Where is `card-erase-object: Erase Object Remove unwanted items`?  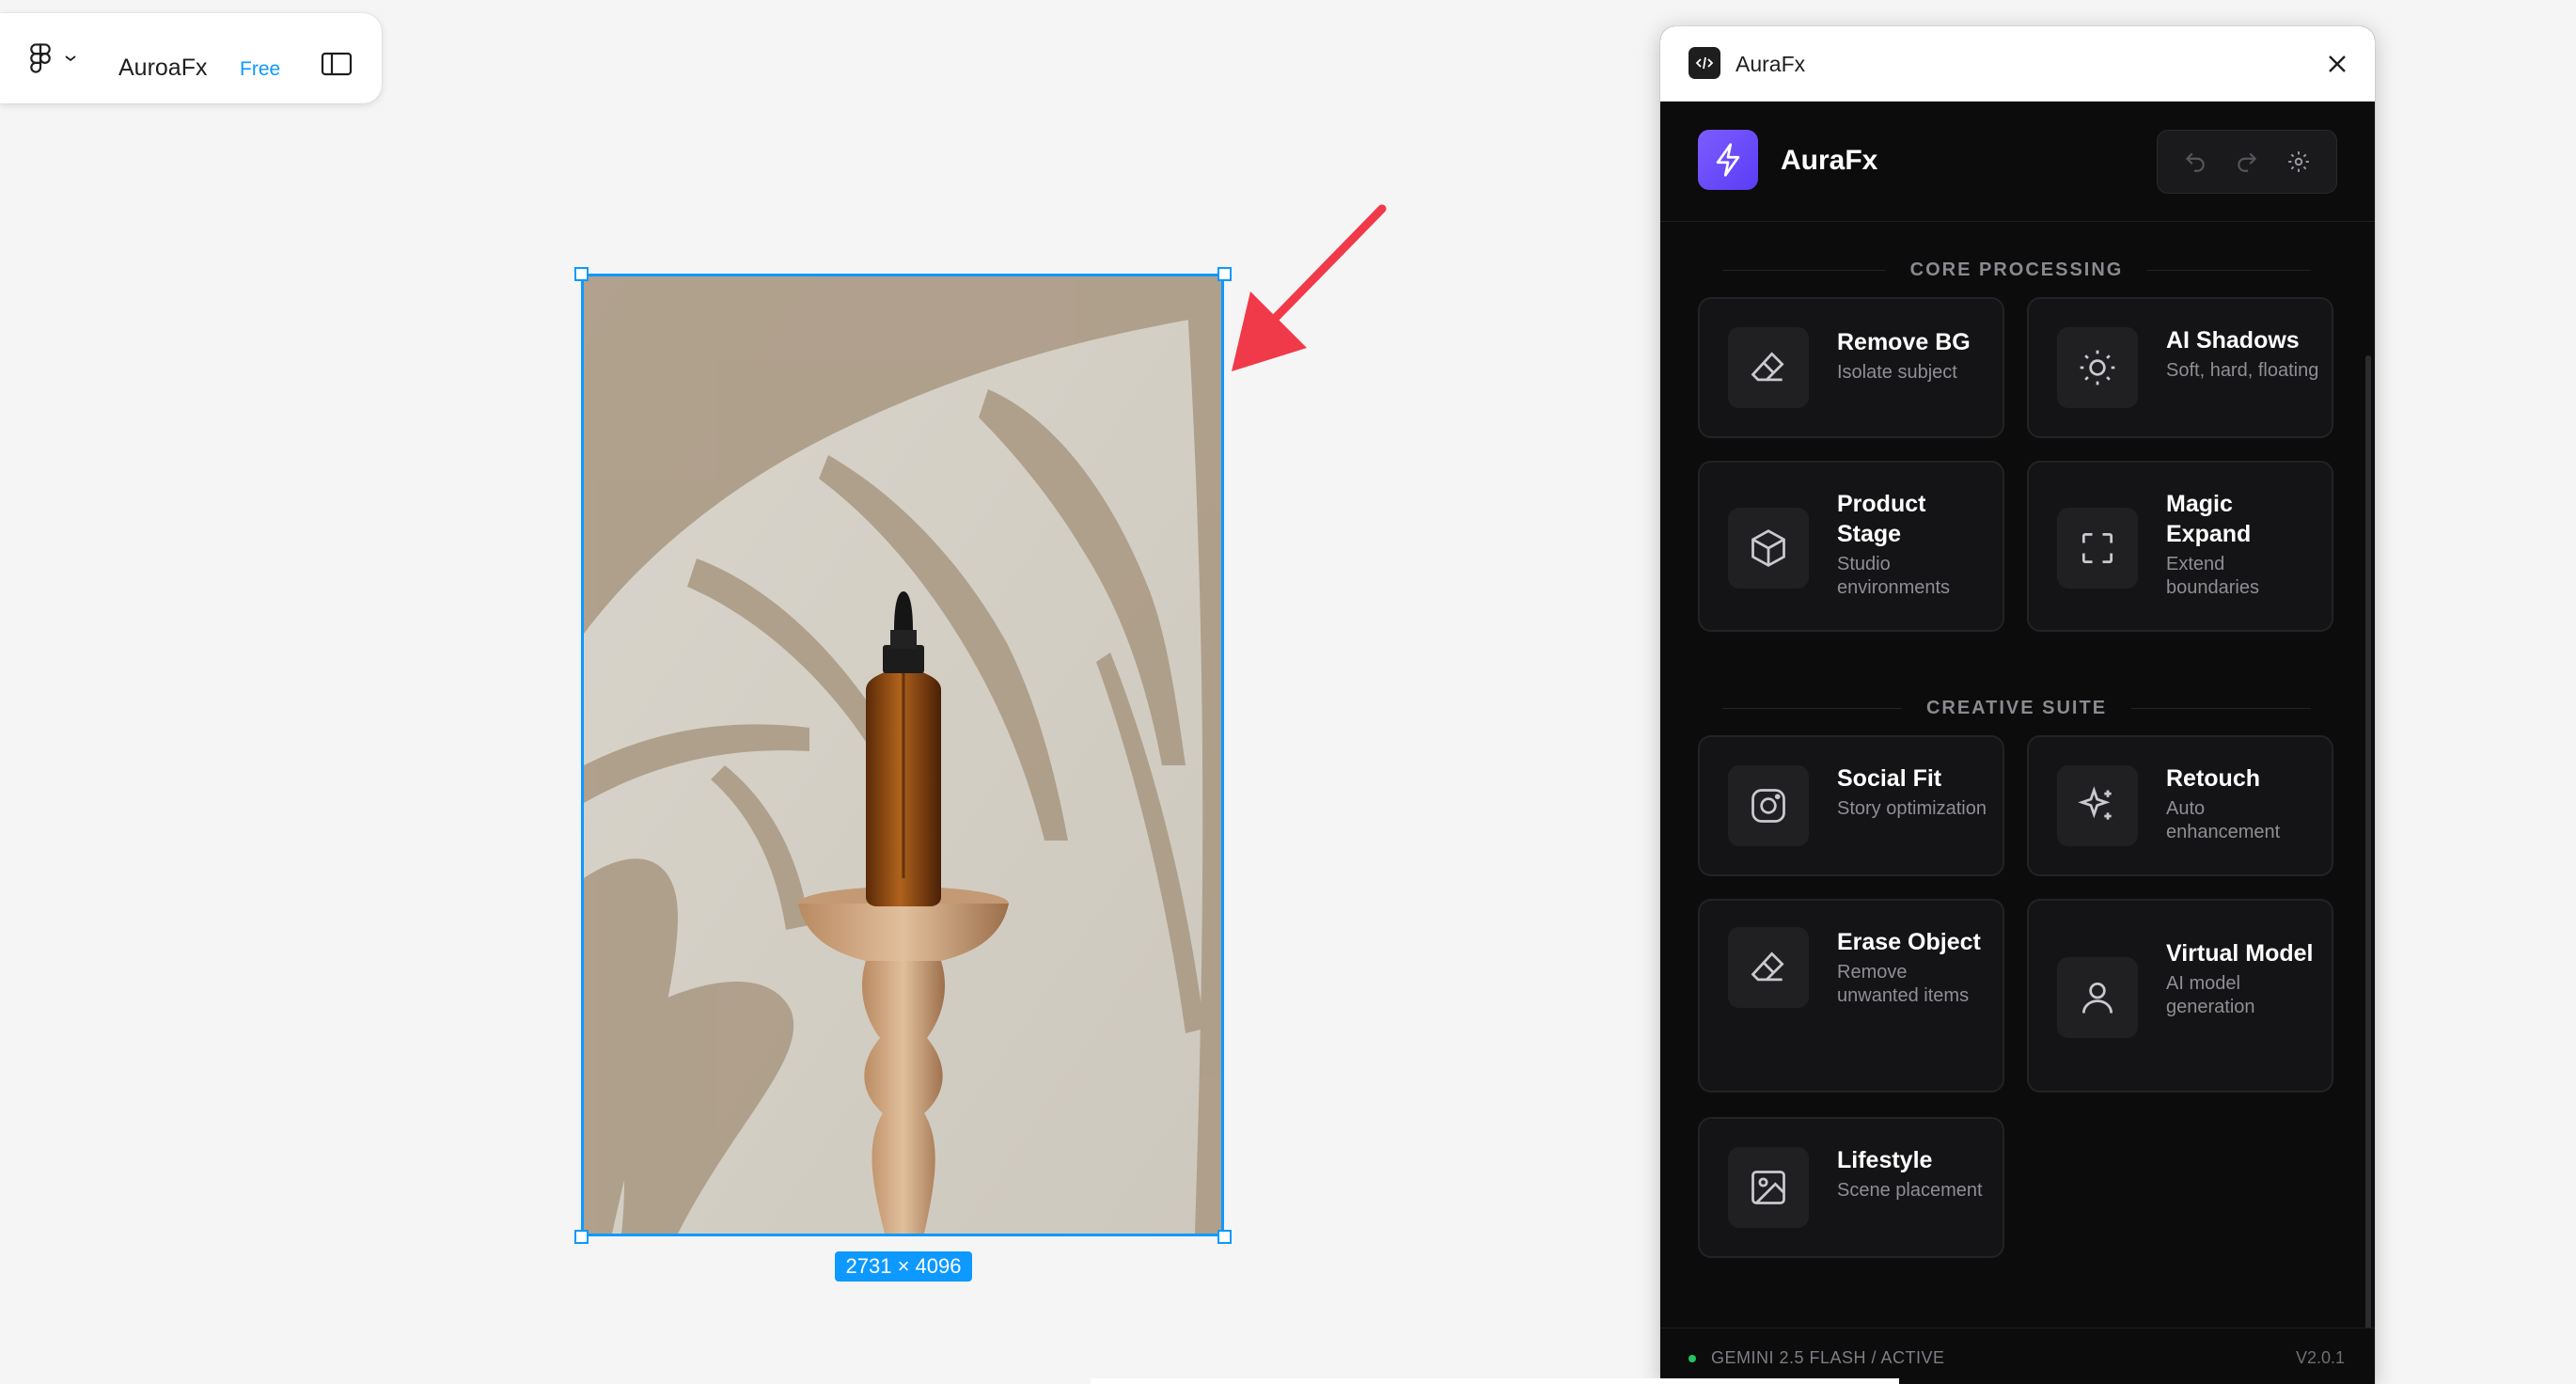
card-erase-object: Erase Object Remove unwanted items is located at coordinates (1851, 996).